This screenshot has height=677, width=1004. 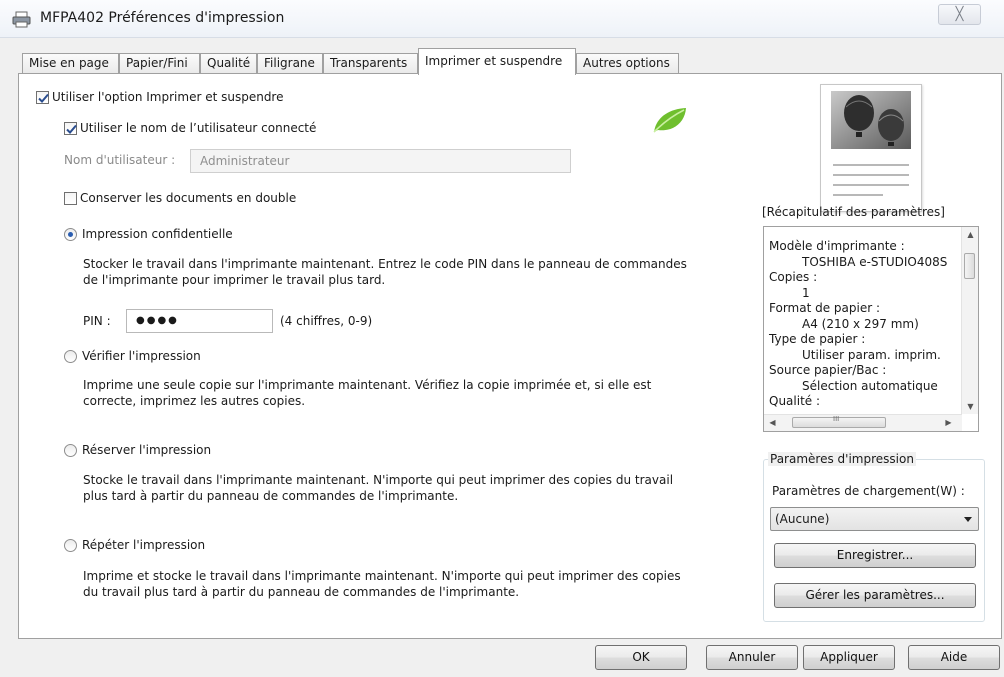 I want to click on page-preview, so click(x=871, y=148).